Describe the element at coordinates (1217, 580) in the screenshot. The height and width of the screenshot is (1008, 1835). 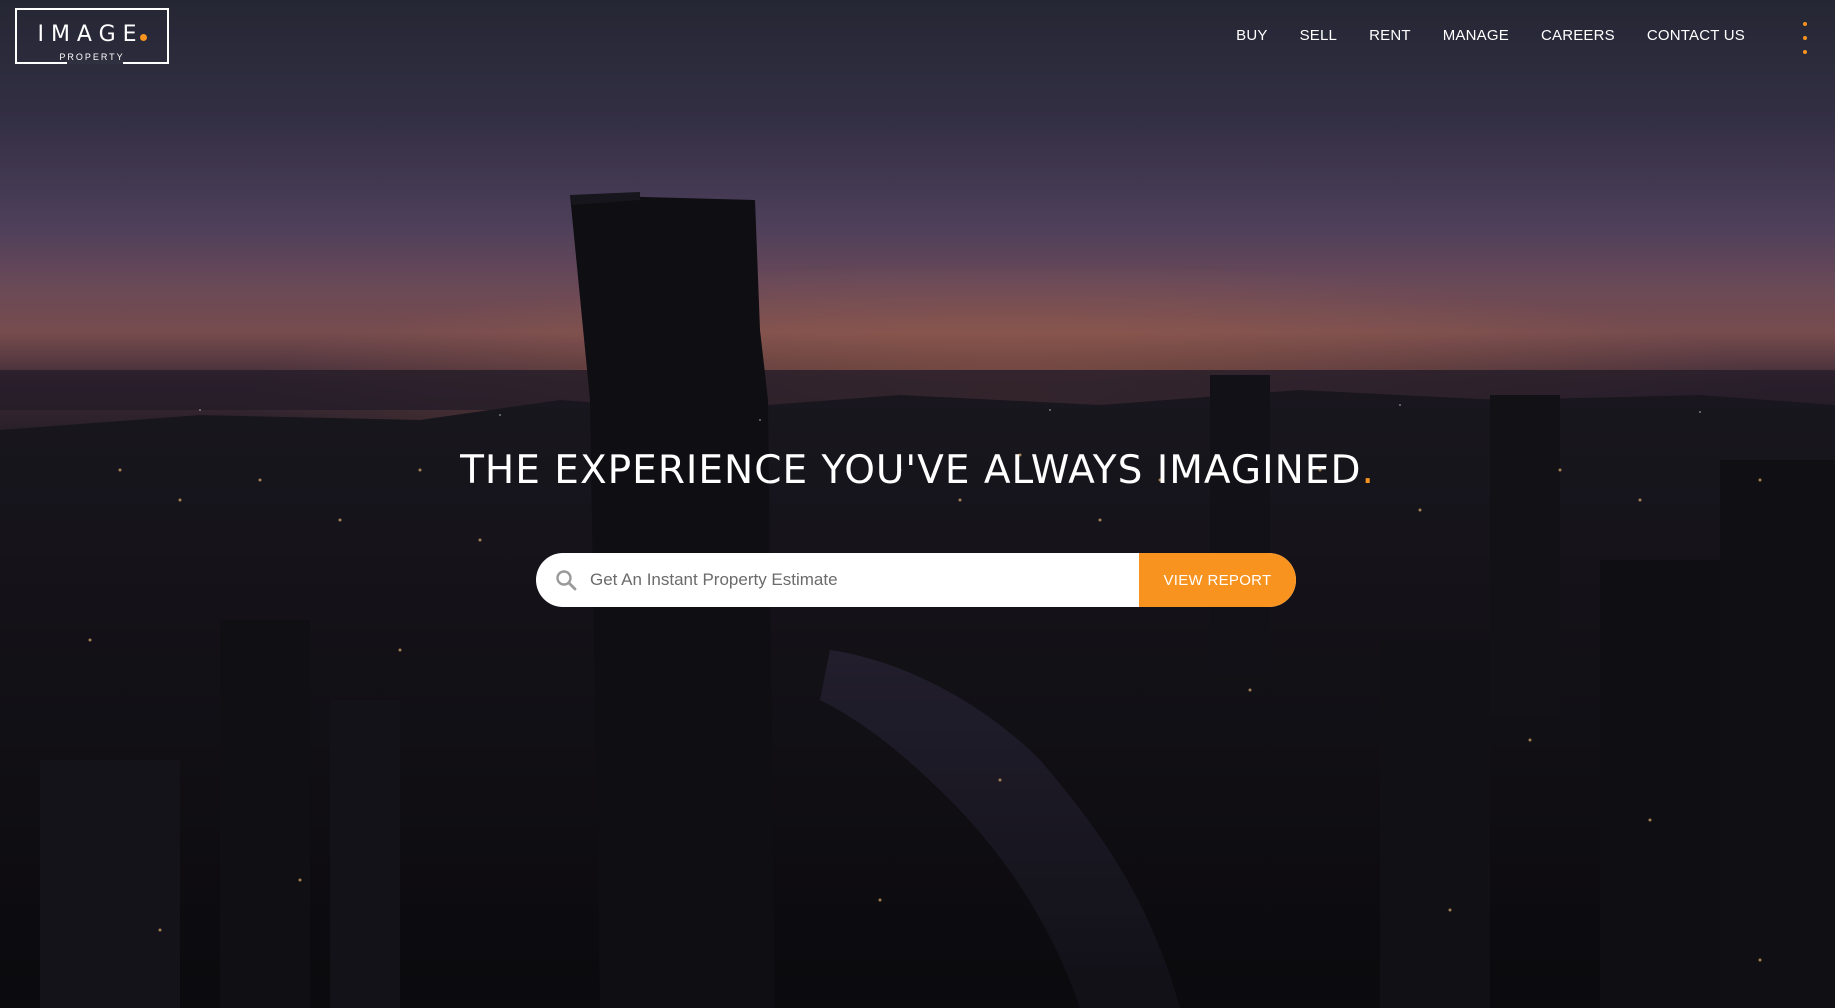
I see `view-report-button: VIEW REPORT` at that location.